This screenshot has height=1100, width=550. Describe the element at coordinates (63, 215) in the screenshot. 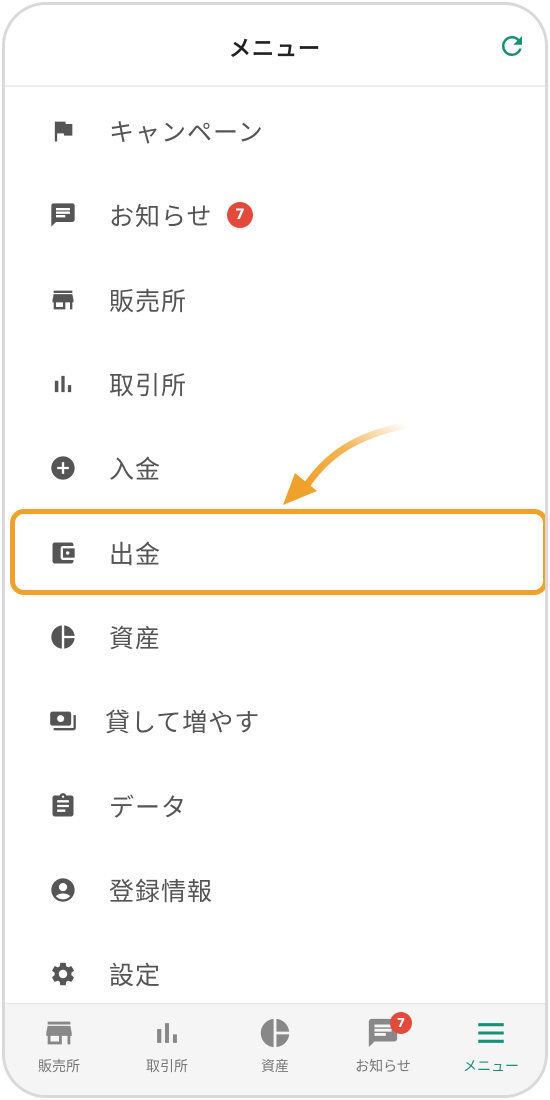

I see `message-icon` at that location.